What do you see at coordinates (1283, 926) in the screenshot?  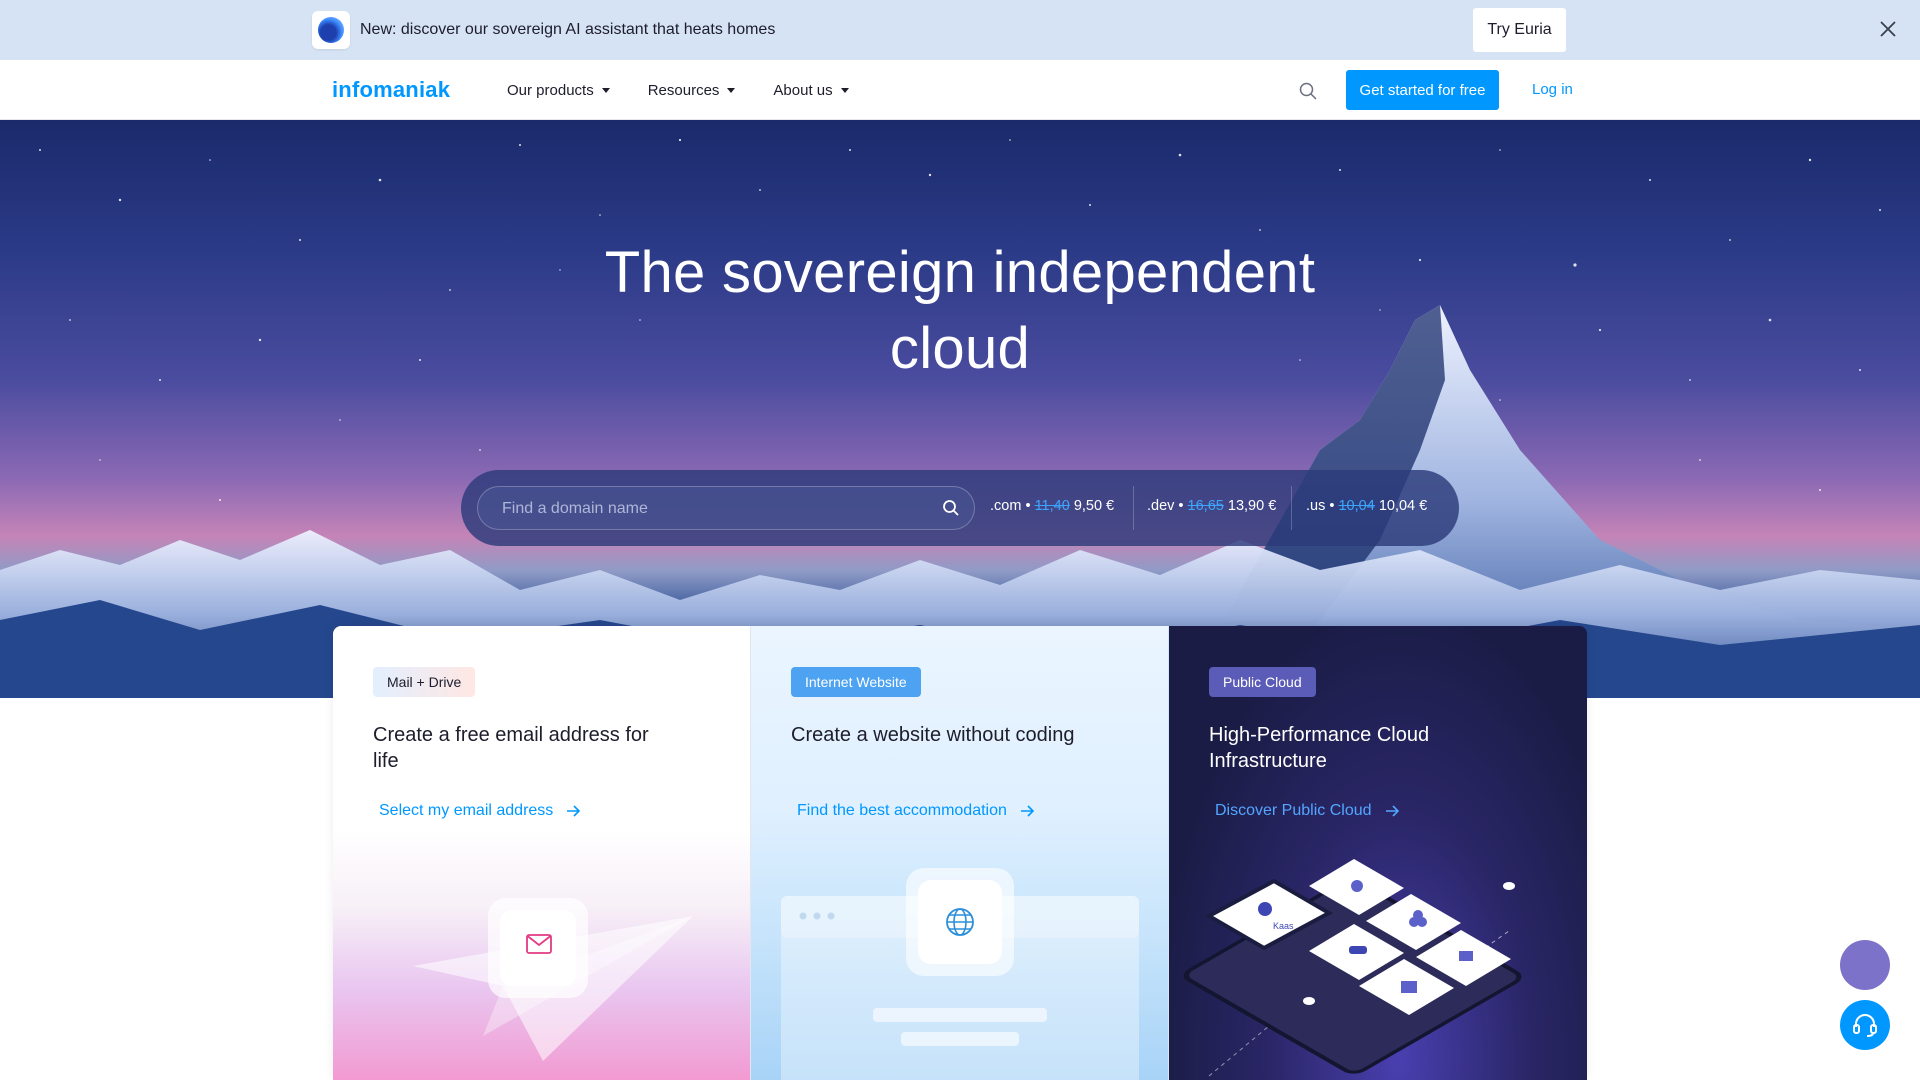 I see `kaas-label: Kaas` at bounding box center [1283, 926].